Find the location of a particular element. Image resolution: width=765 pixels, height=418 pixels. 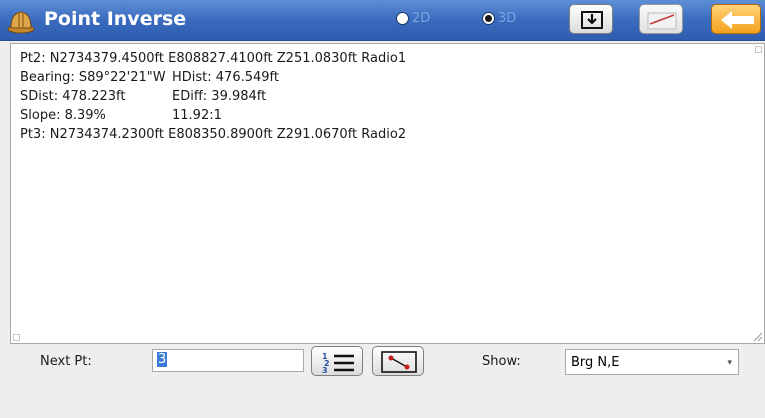

sdist-value: SDist: 478.223ft is located at coordinates (73, 96).